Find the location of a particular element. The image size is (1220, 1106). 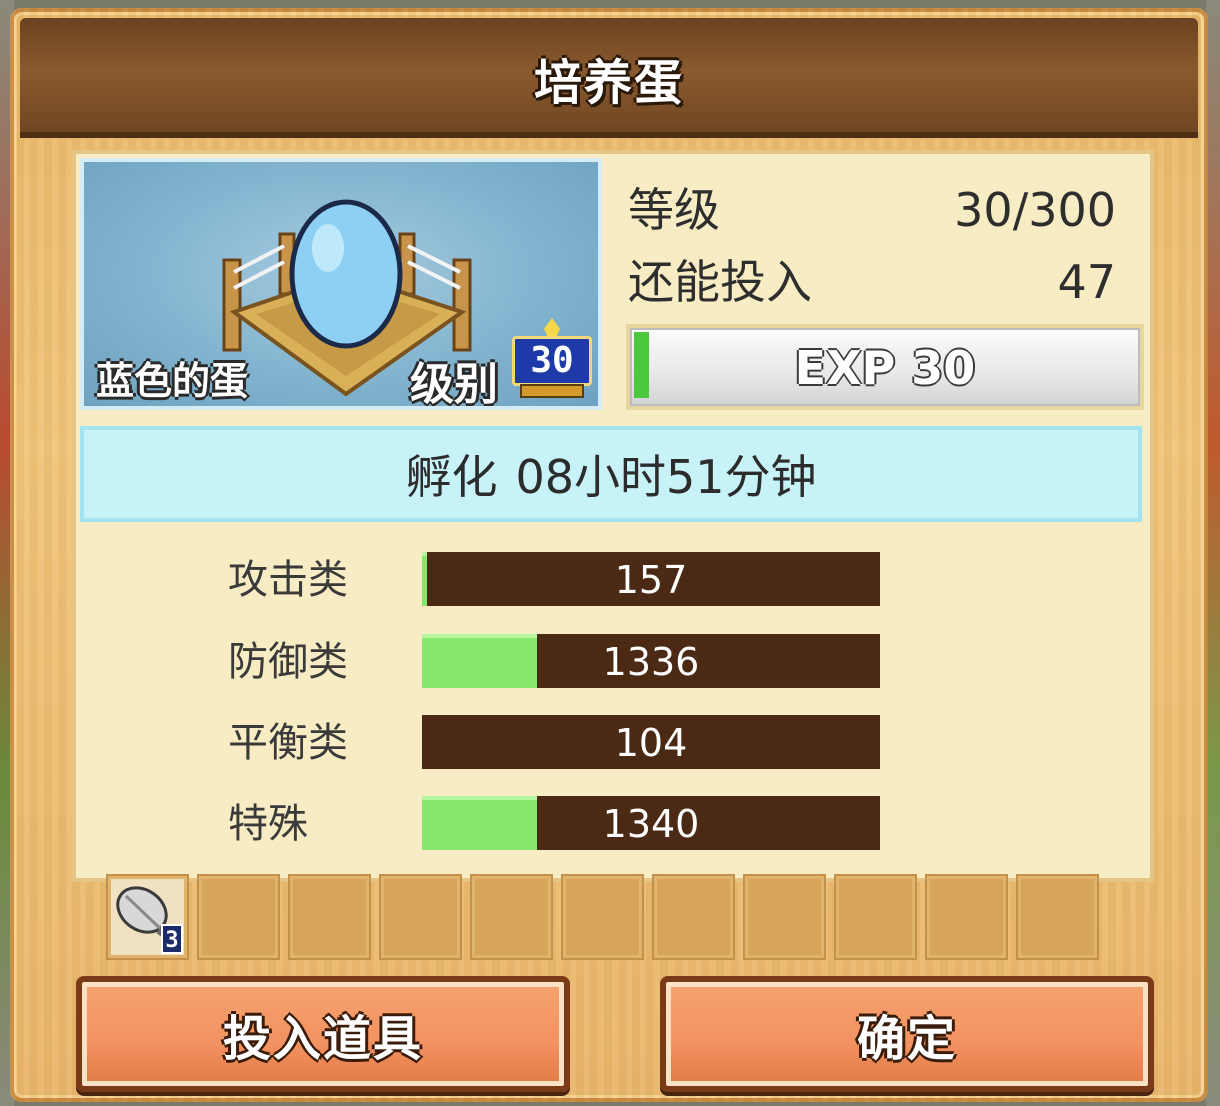

egg-stats: 等级 30/300 还能投入 47 is located at coordinates (874, 246).